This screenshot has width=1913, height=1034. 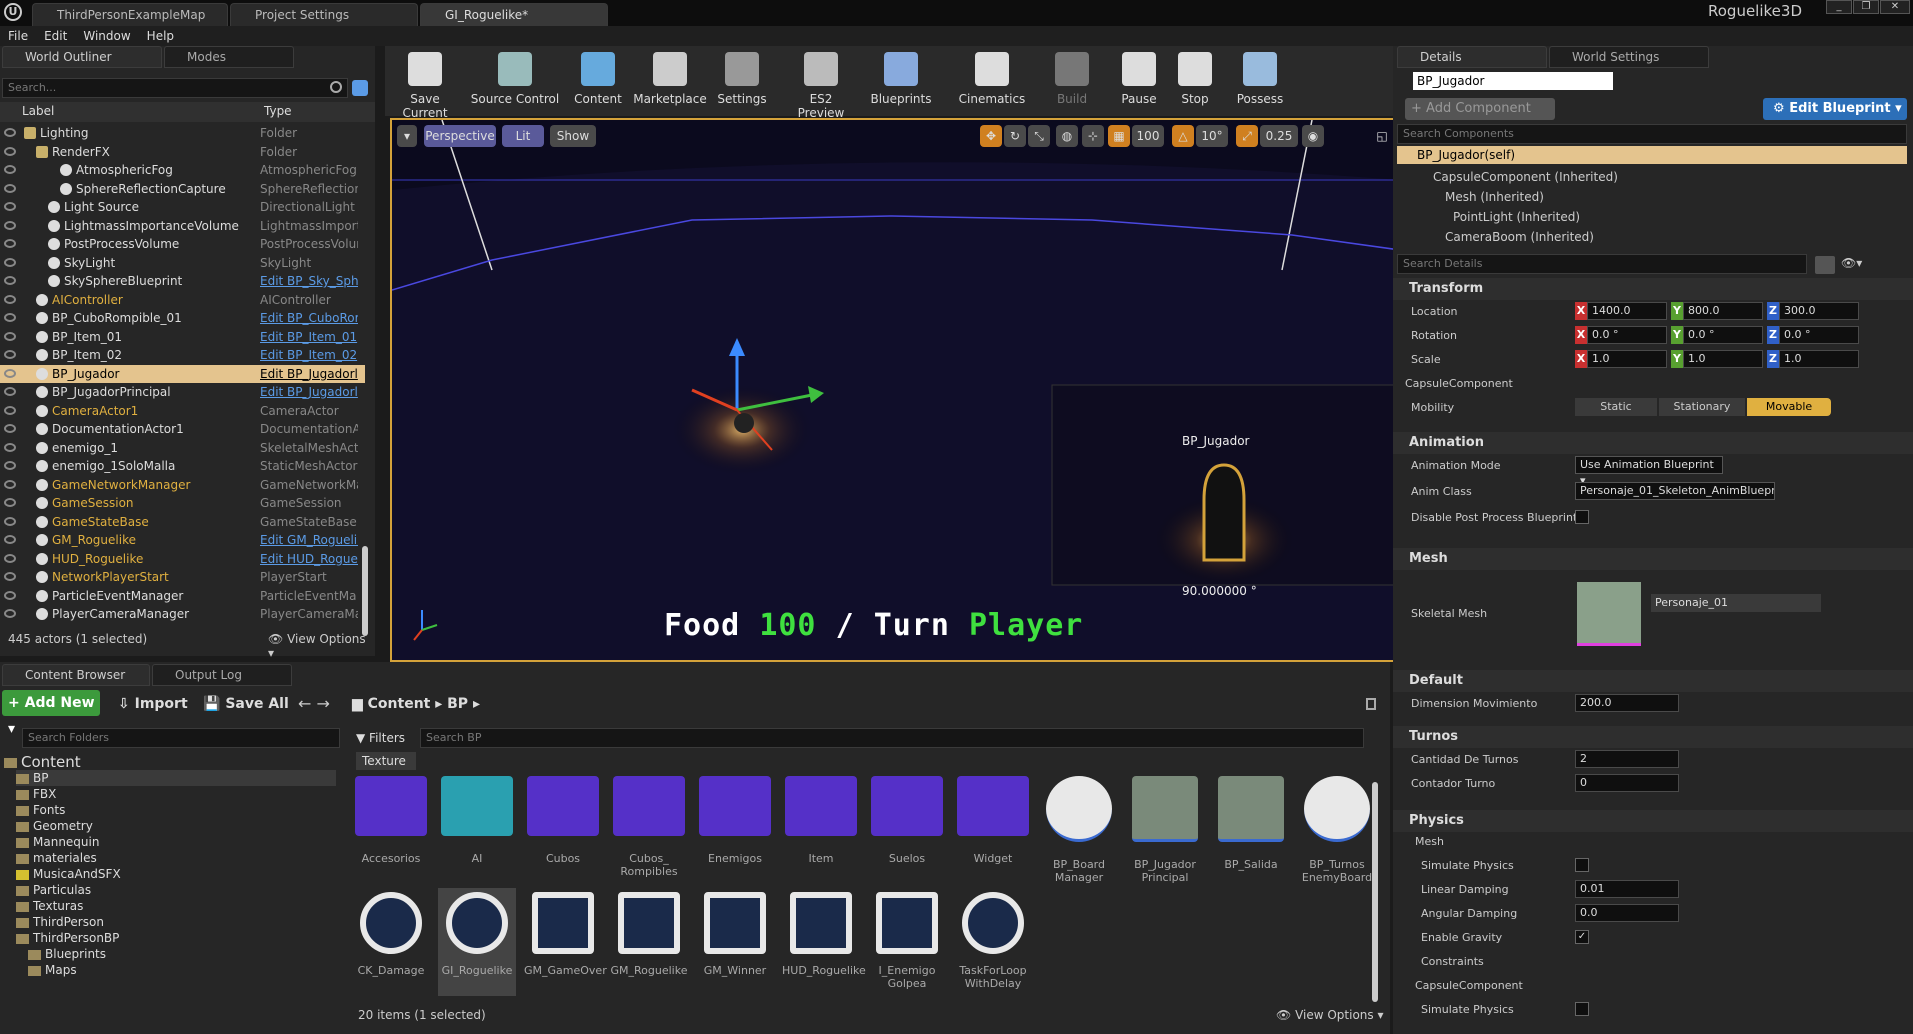 I want to click on outliner-row-type: Edit HUD_Roguel, so click(x=309, y=559).